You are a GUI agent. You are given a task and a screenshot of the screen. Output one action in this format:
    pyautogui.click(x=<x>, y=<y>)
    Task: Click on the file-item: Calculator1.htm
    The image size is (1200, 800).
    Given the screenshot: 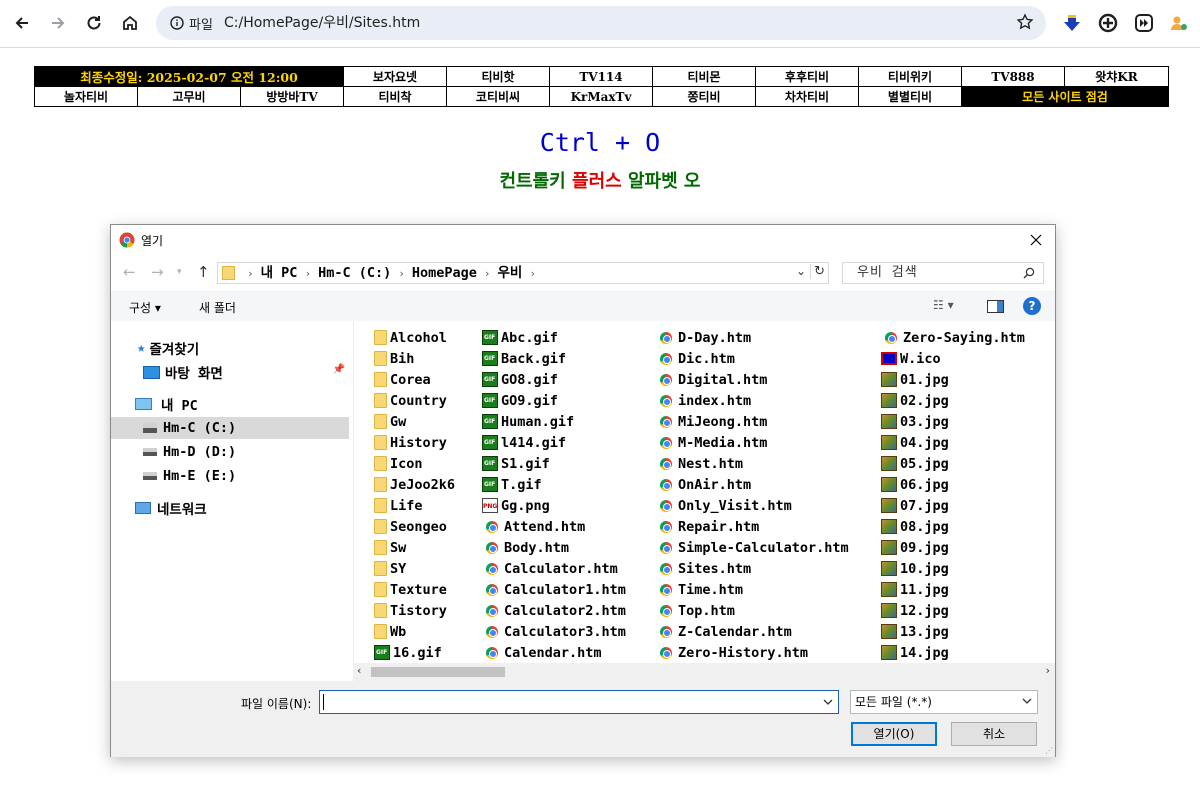 What is the action you would take?
    pyautogui.click(x=554, y=589)
    